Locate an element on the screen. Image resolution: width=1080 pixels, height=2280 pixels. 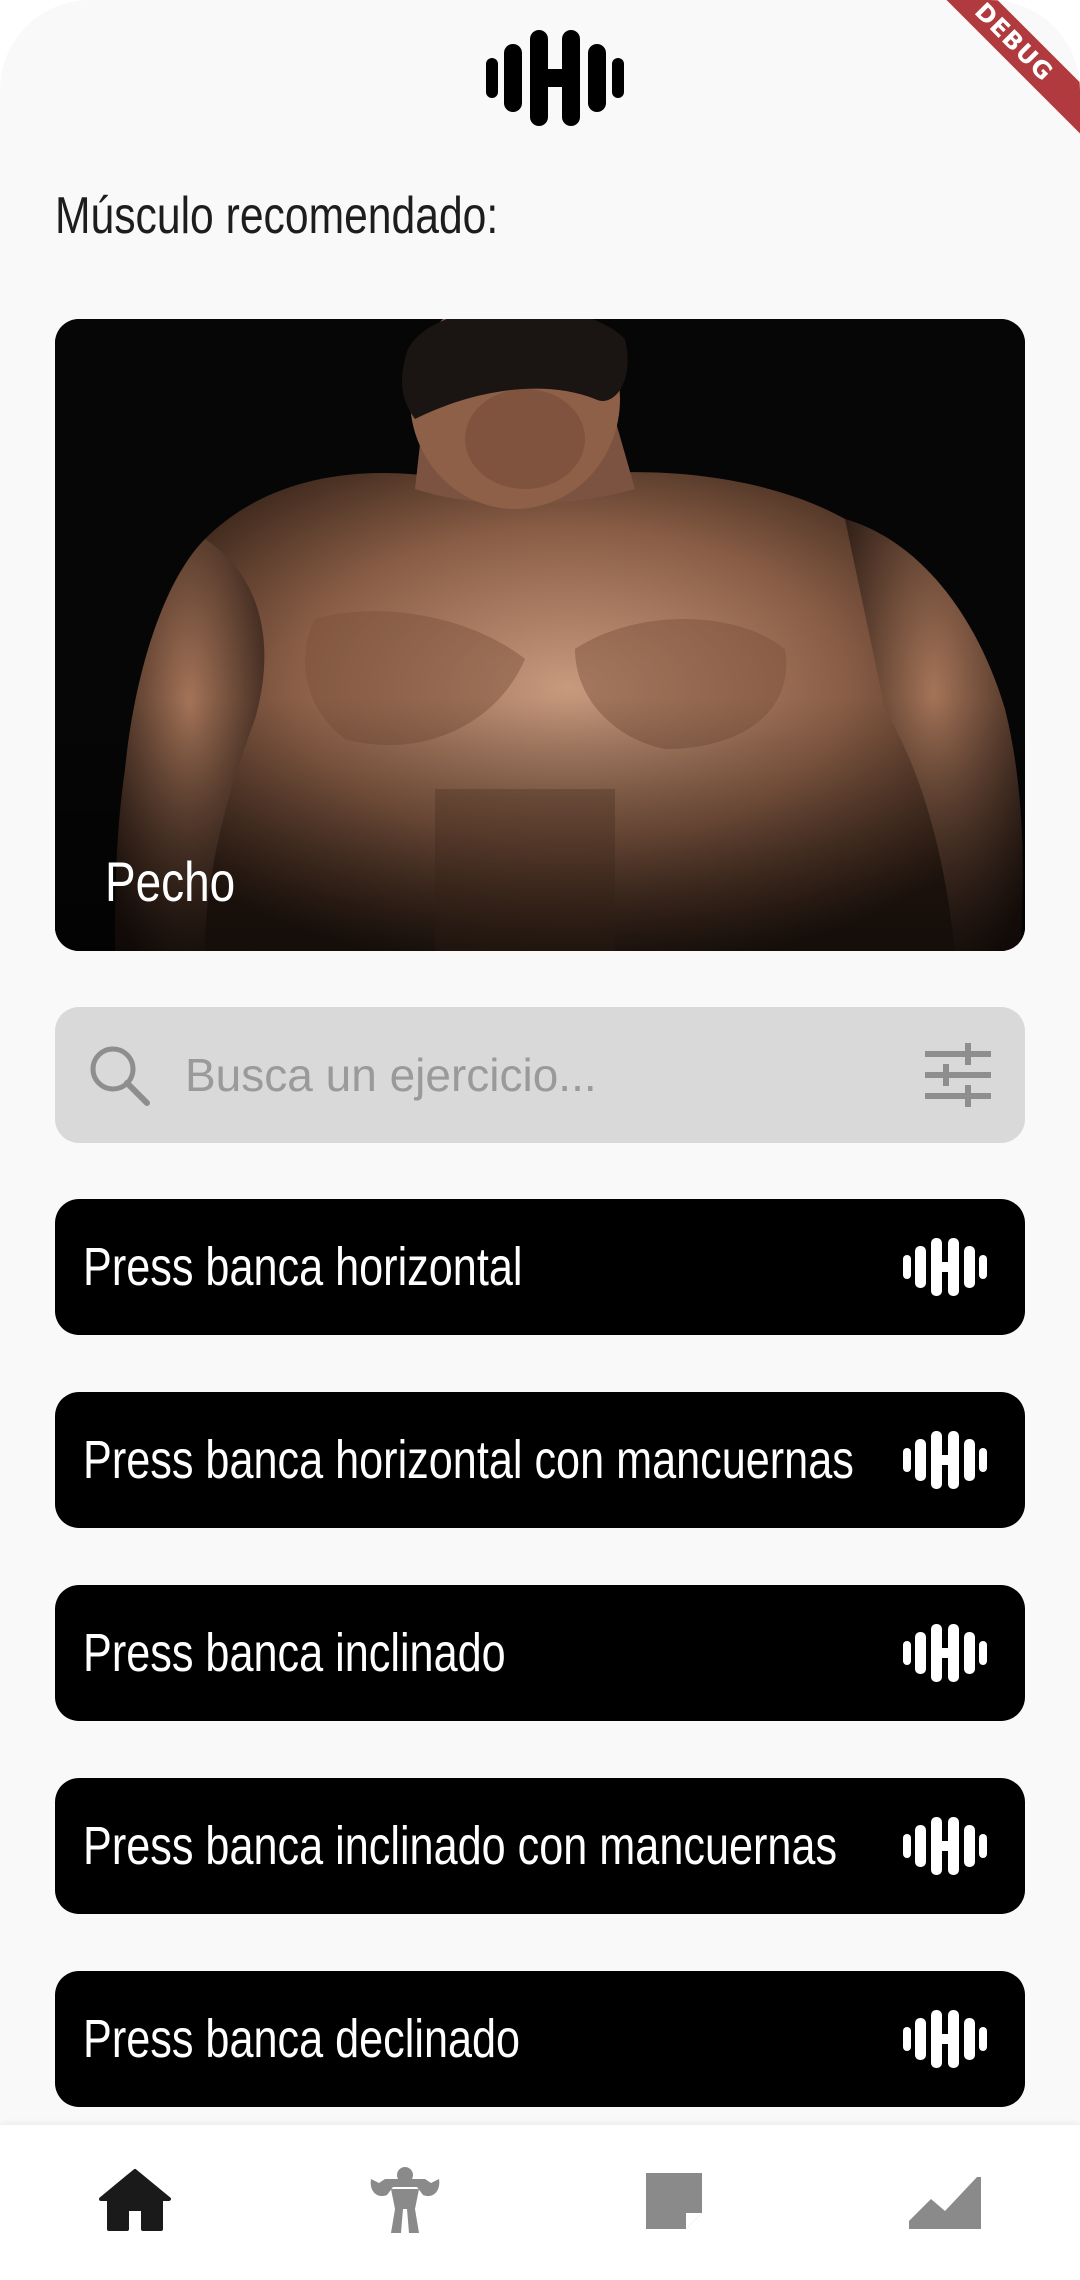
exercise-item: Press banca inclinado is located at coordinates (540, 1653).